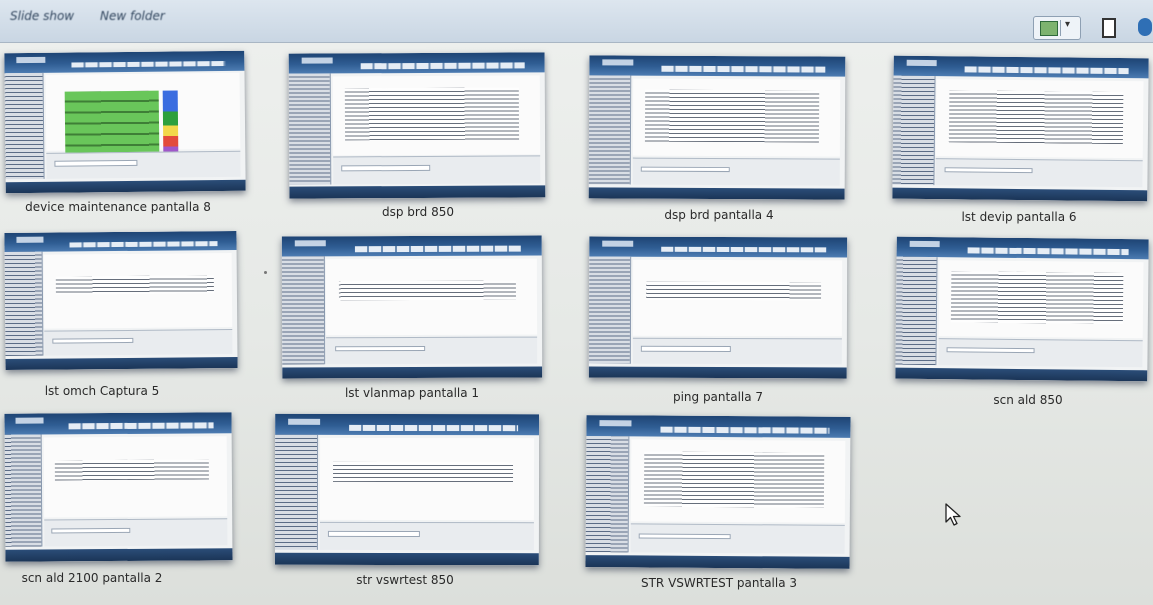 Image resolution: width=1153 pixels, height=605 pixels. I want to click on slide-show-button: Slide show, so click(42, 16).